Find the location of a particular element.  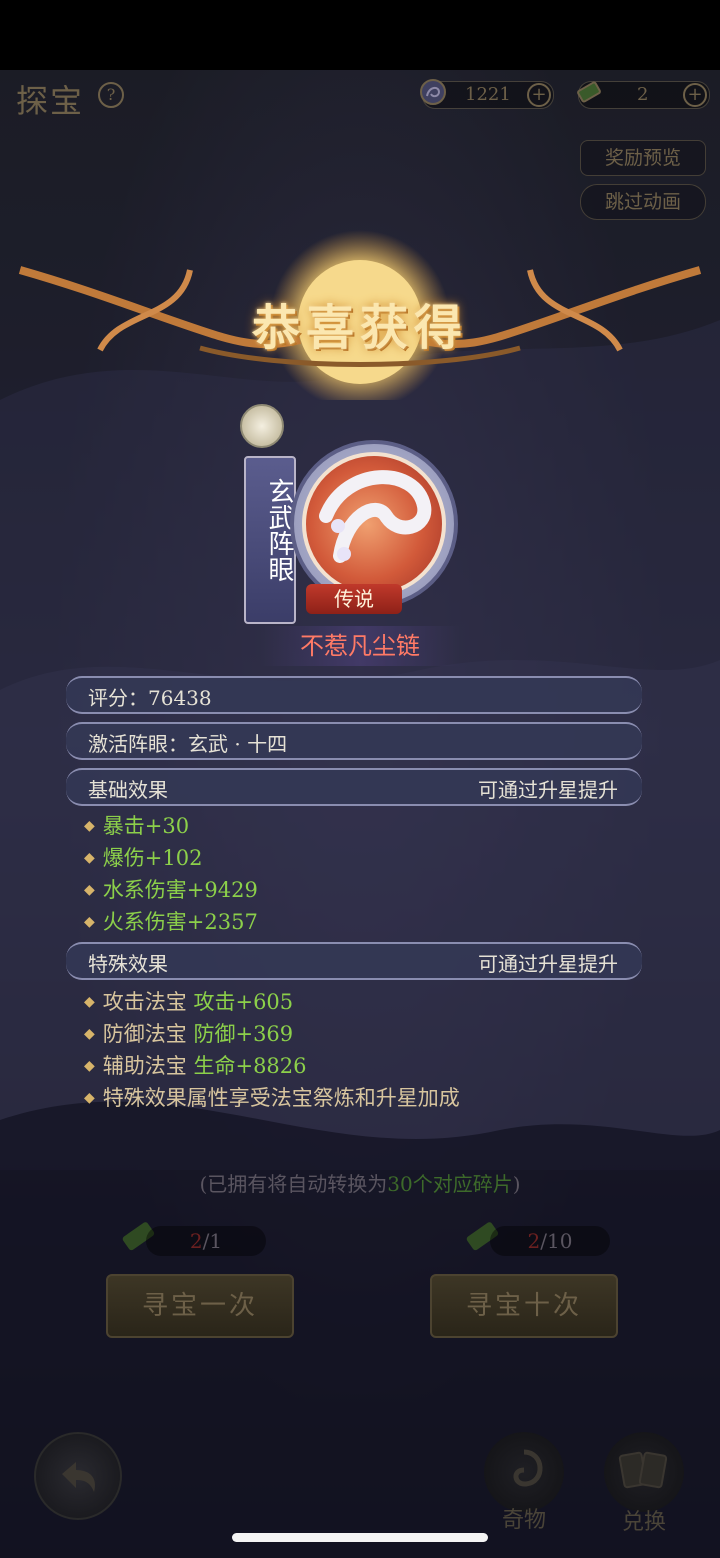

currency1-value: 1221 is located at coordinates (488, 94).